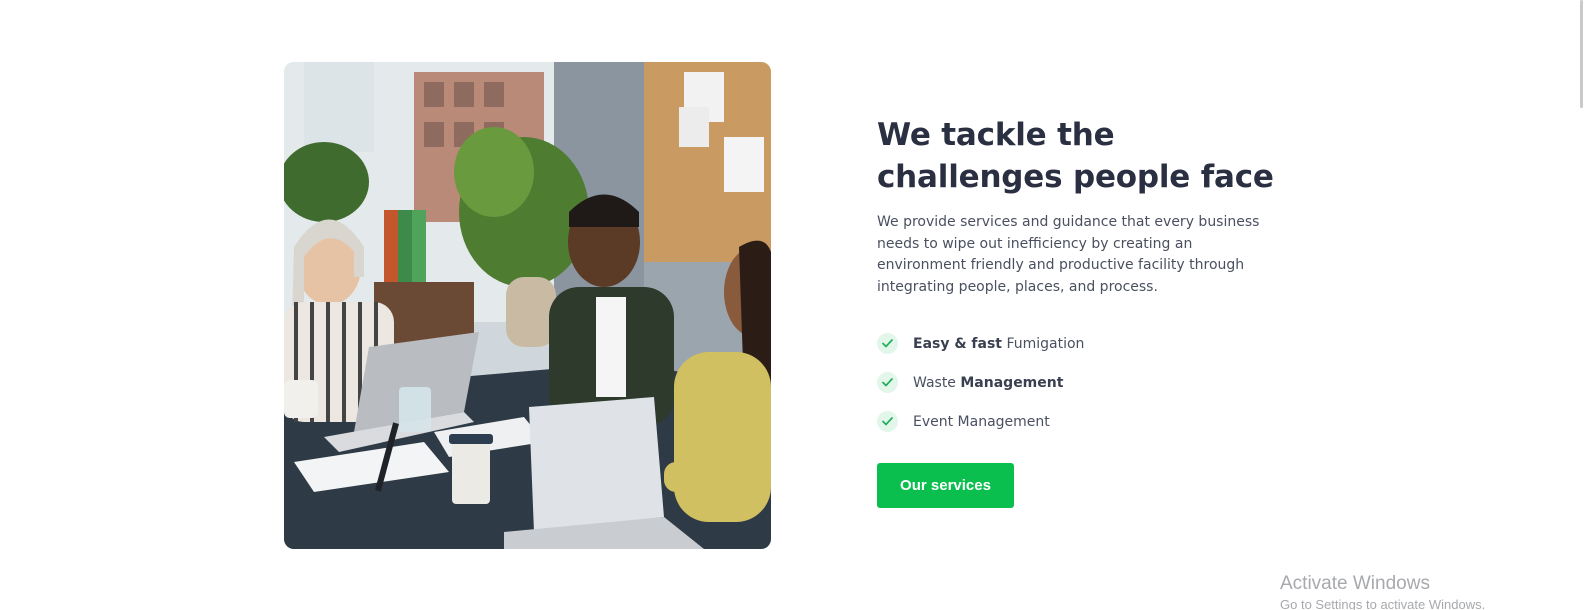 This screenshot has width=1584, height=610. What do you see at coordinates (1581, 54) in the screenshot?
I see `scrollbar-thumb` at bounding box center [1581, 54].